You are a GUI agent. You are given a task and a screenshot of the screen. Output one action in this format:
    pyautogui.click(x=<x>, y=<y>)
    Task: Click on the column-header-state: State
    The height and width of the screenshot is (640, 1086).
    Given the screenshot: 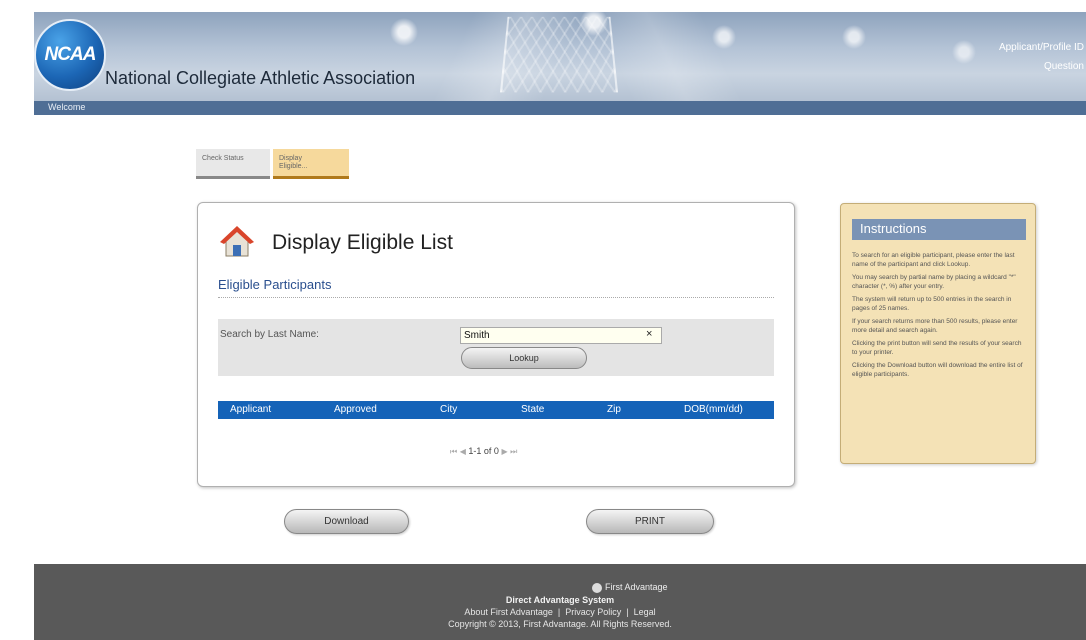 What is the action you would take?
    pyautogui.click(x=532, y=409)
    